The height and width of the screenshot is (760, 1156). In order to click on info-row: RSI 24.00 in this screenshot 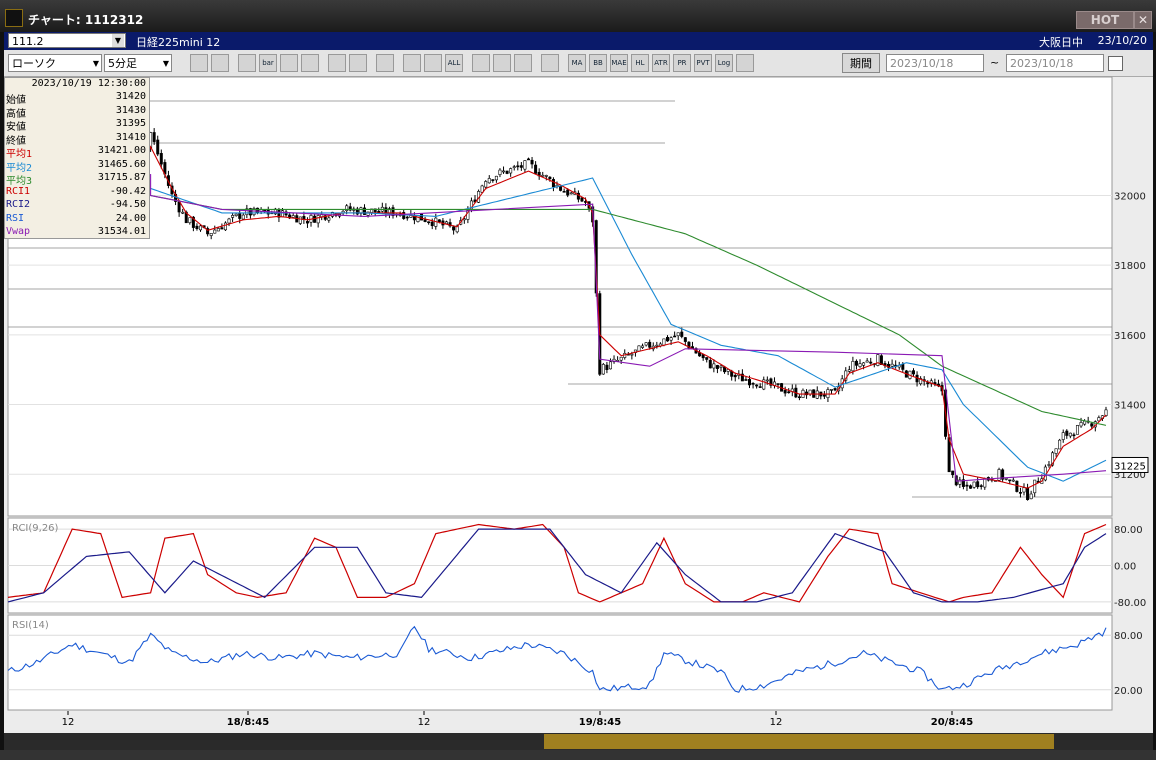, I will do `click(77, 219)`.